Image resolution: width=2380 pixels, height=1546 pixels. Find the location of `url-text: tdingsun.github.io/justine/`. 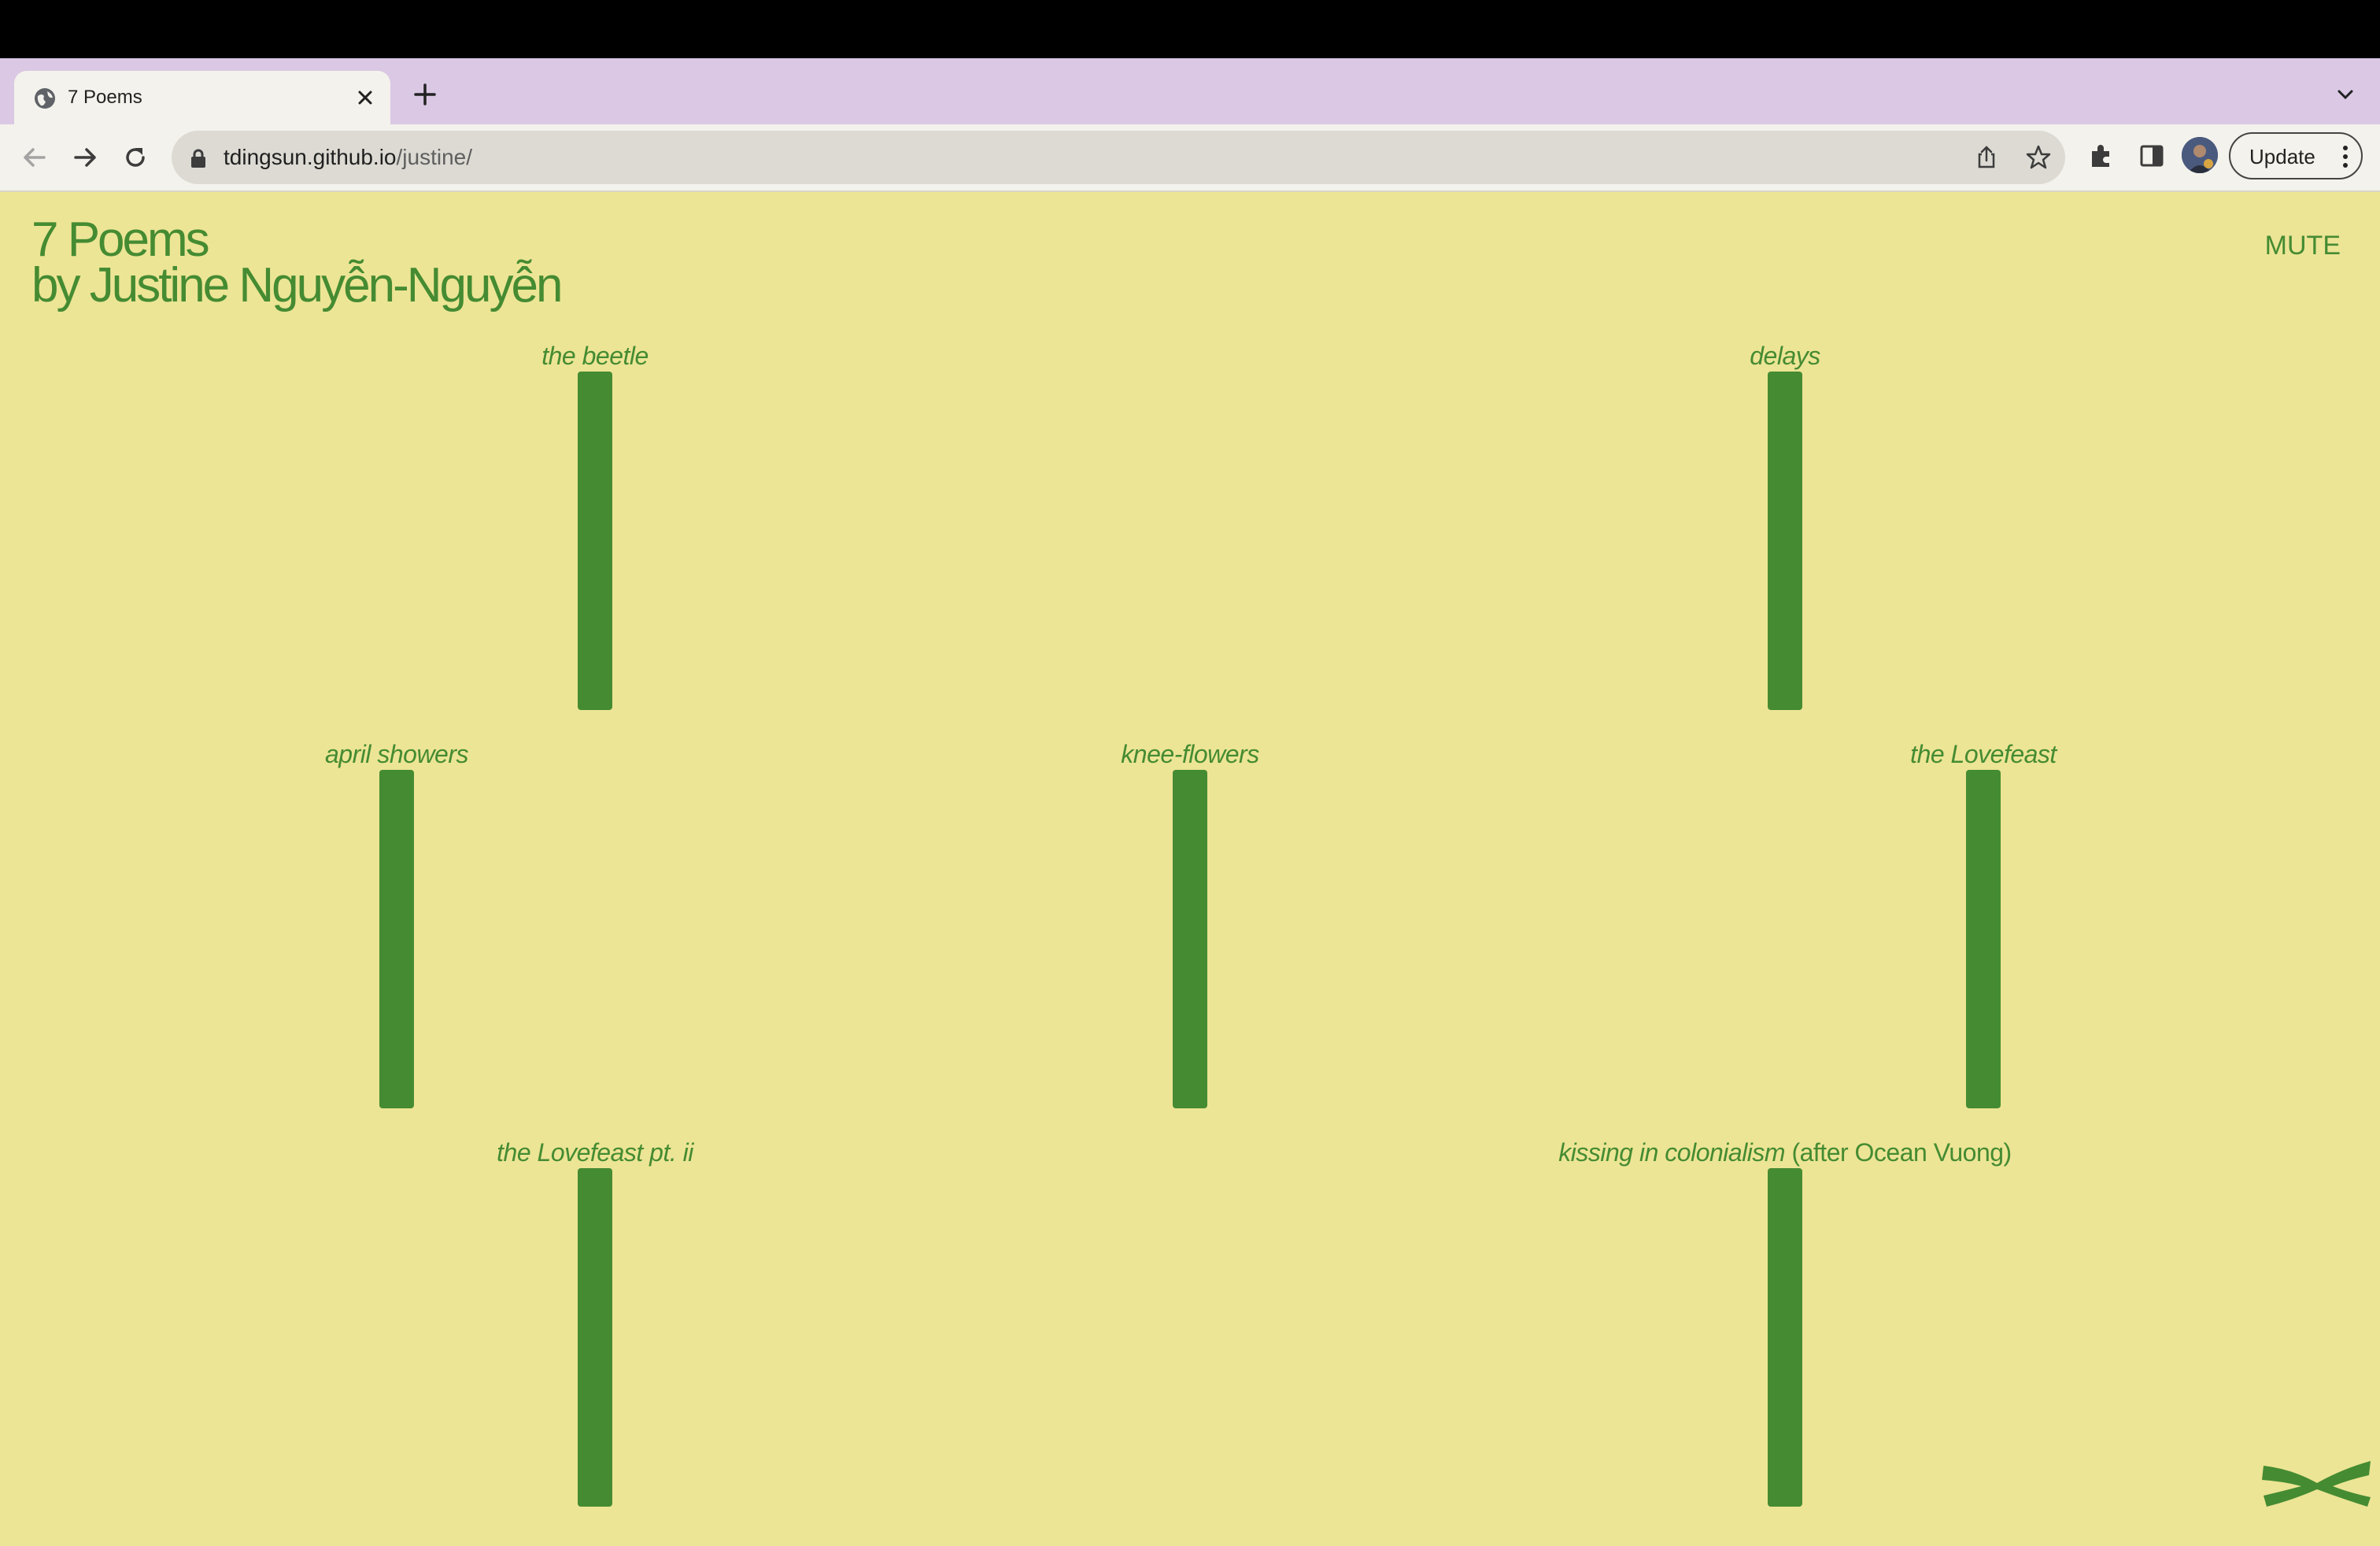

url-text: tdingsun.github.io/justine/ is located at coordinates (348, 157).